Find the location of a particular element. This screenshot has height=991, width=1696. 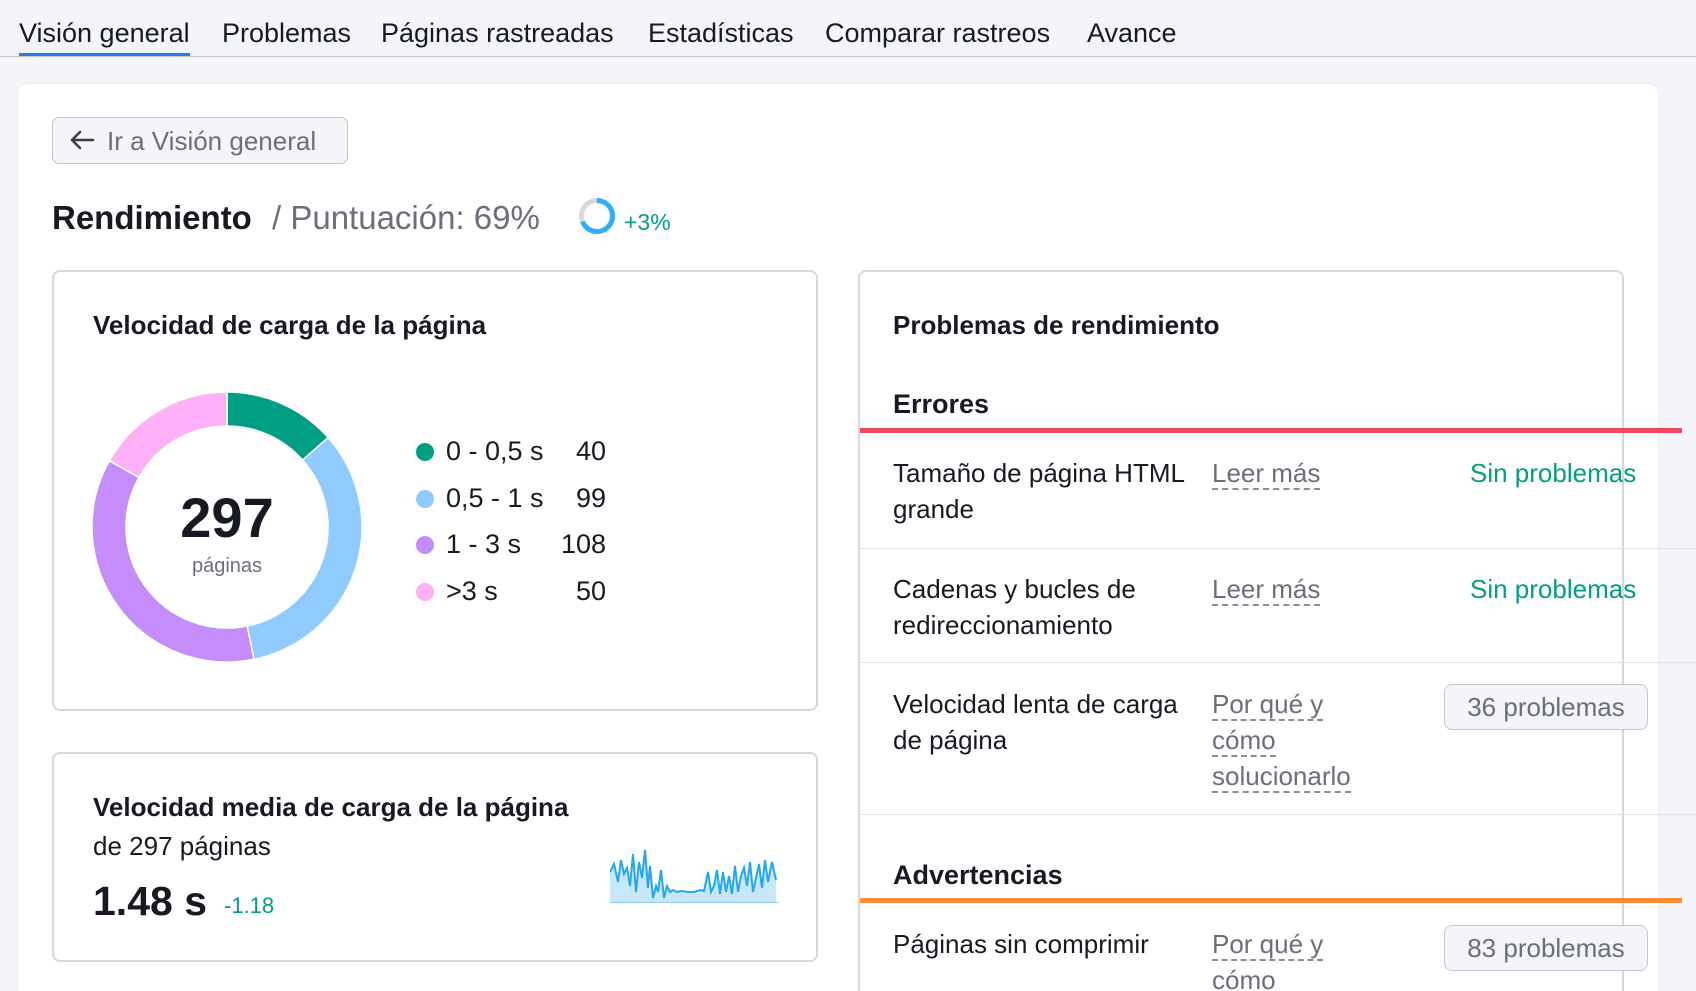

legend-range: 1 - 3 s is located at coordinates (484, 544).